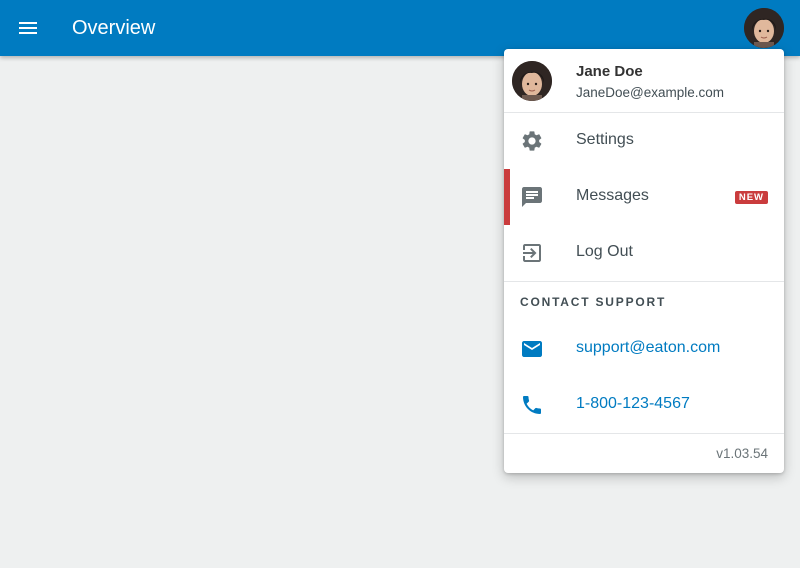  I want to click on menu-item-label: Settings, so click(605, 139).